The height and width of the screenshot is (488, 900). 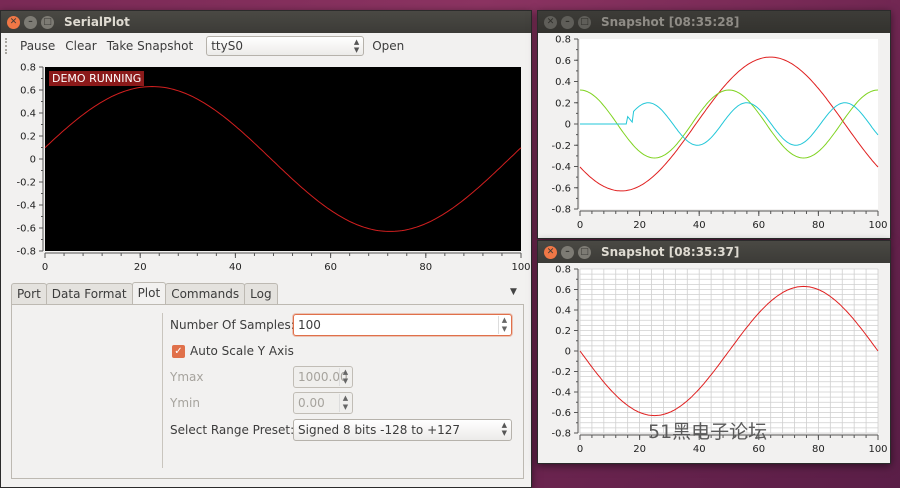 What do you see at coordinates (266, 22) in the screenshot?
I see `main-titlebar: ✕ – □ SerialPlot` at bounding box center [266, 22].